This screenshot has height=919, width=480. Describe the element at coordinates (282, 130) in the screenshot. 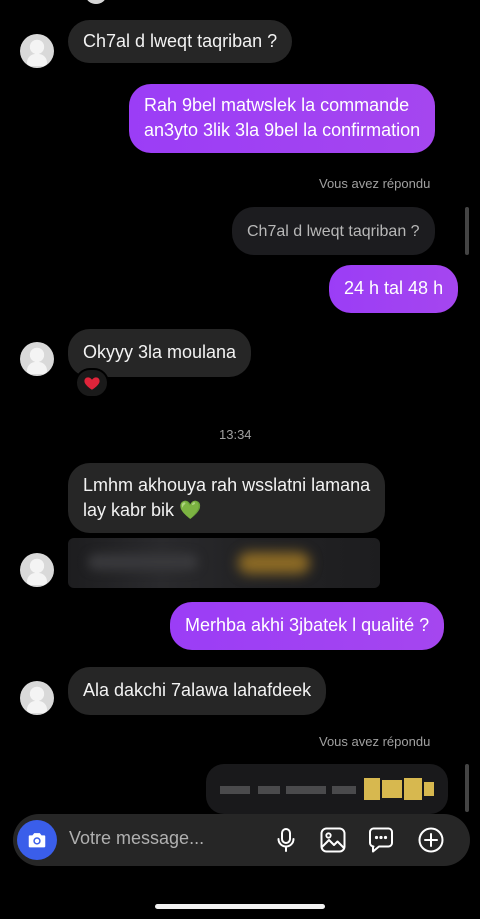

I see `message-line: an3yto 3lik 3la 9bel la confirmation` at that location.